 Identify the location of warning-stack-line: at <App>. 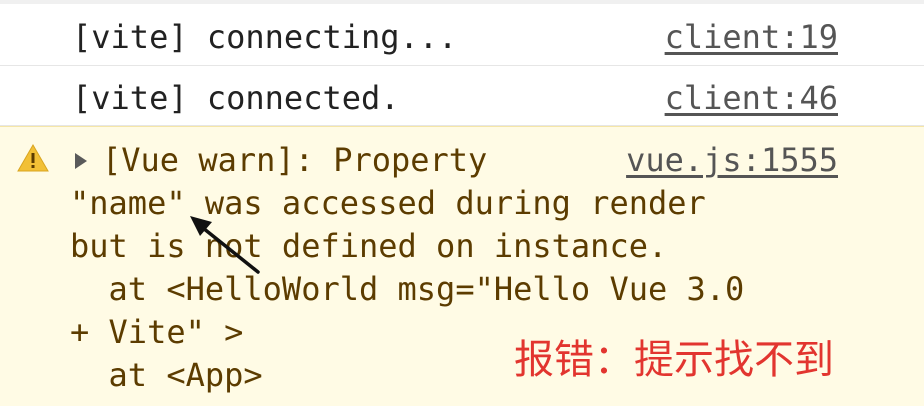
(166, 375).